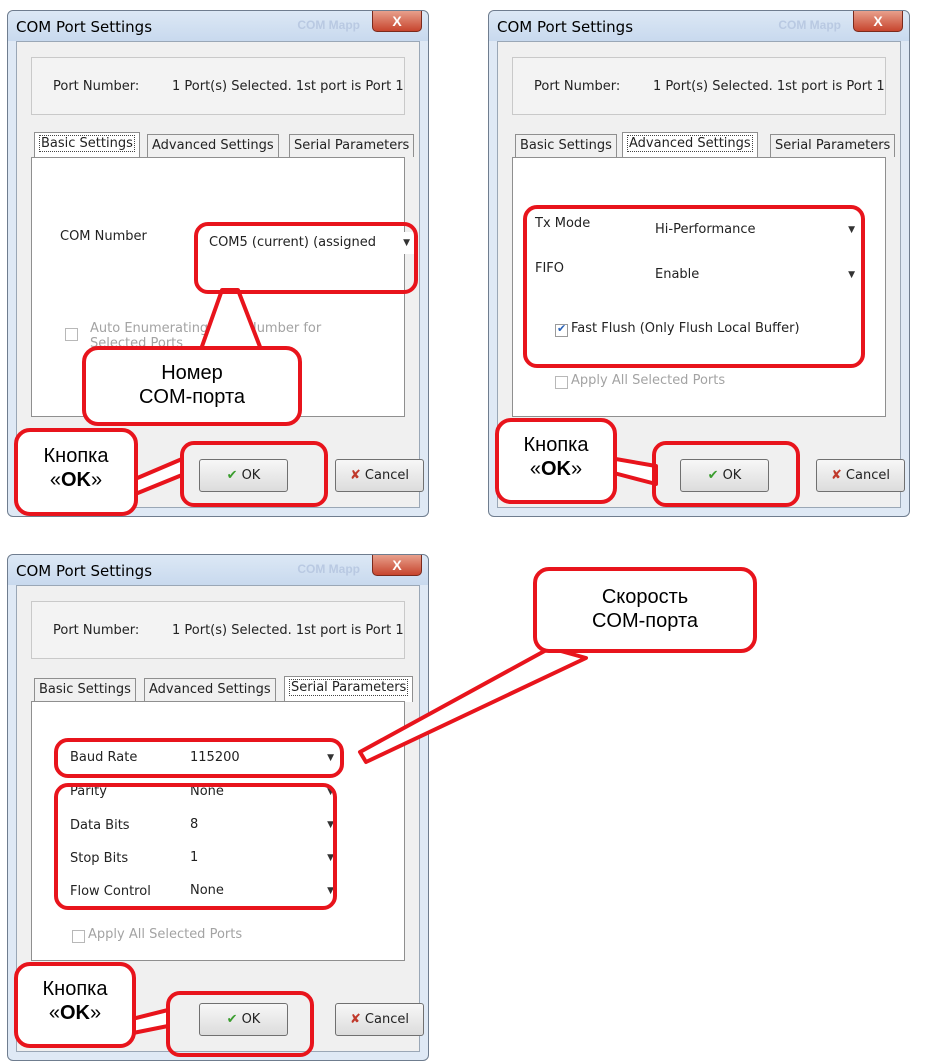  What do you see at coordinates (473, 705) in the screenshot?
I see `pointer-baud-rate` at bounding box center [473, 705].